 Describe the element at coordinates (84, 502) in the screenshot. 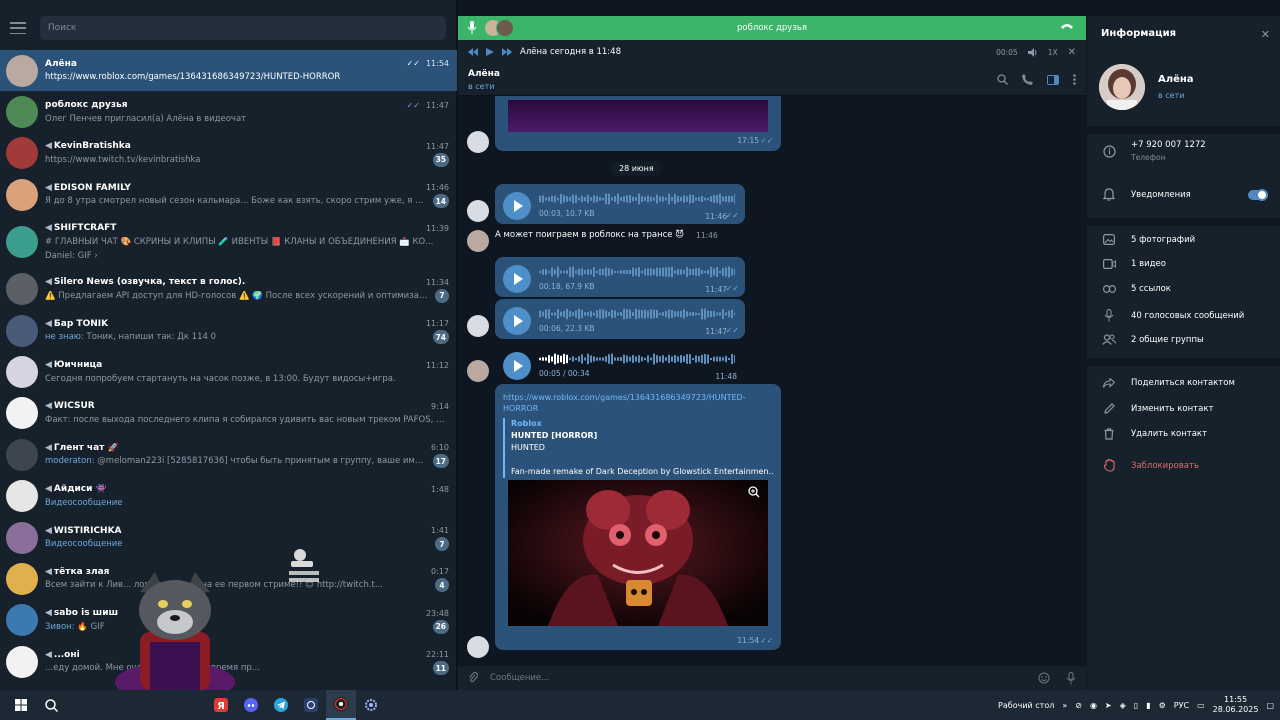

I see `preview-text: Видеосообщение` at that location.